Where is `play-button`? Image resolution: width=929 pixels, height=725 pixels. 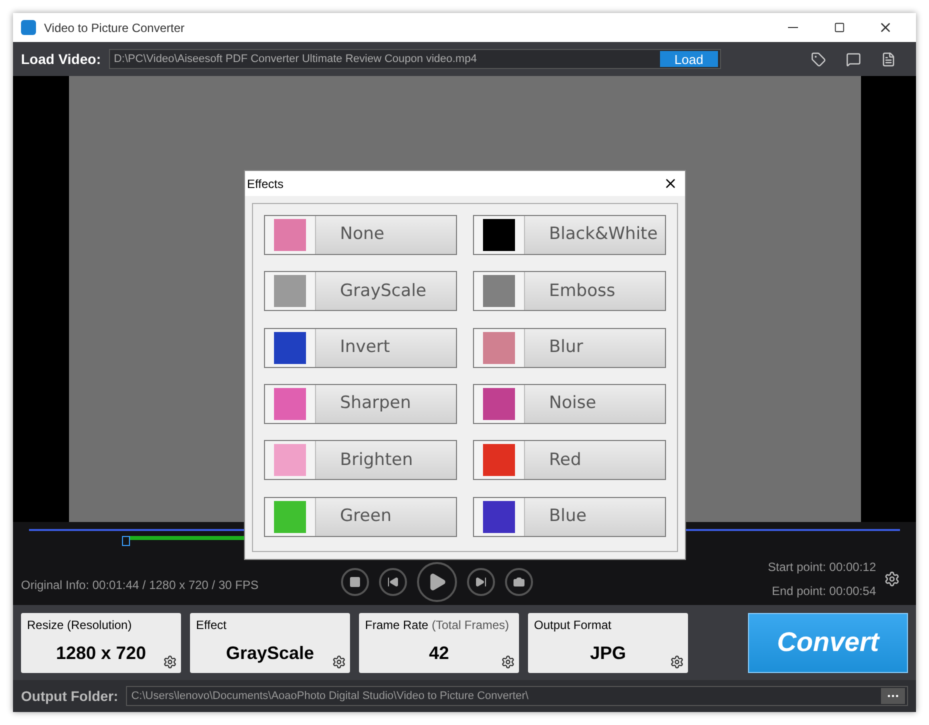 play-button is located at coordinates (437, 582).